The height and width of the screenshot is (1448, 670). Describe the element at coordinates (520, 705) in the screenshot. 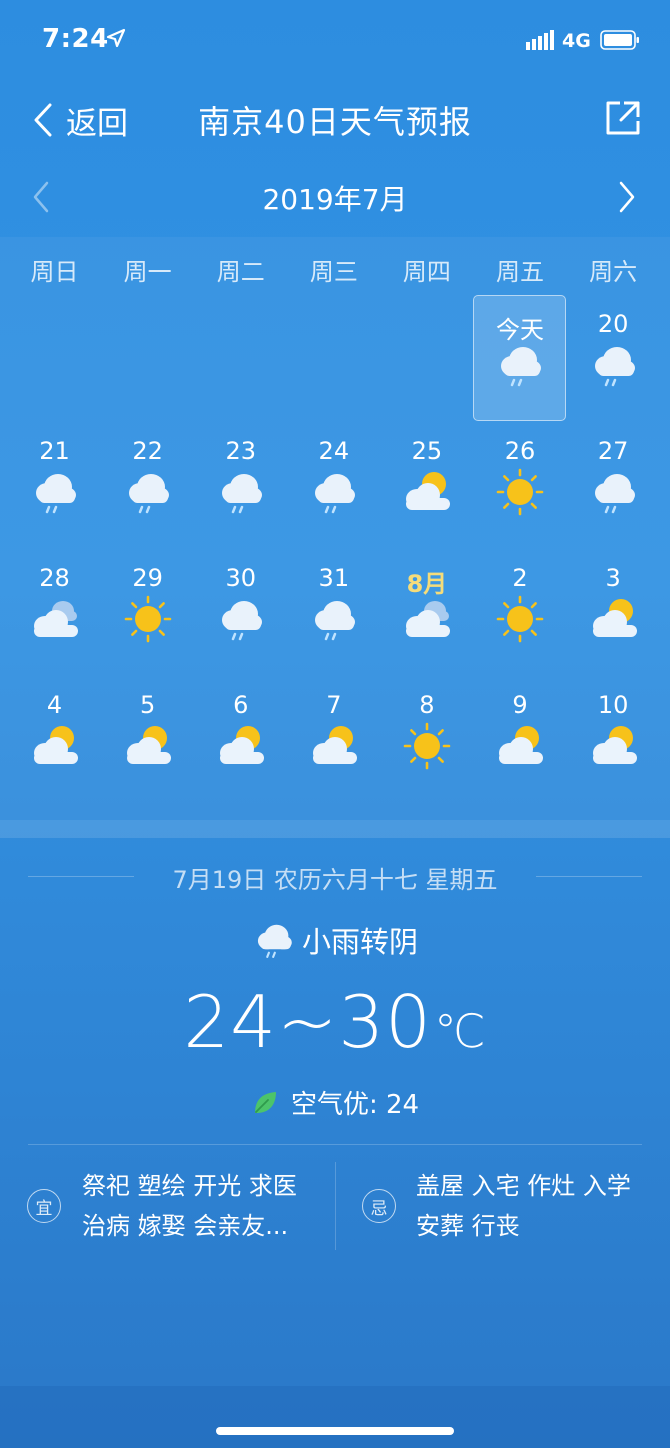

I see `day-label: 9` at that location.